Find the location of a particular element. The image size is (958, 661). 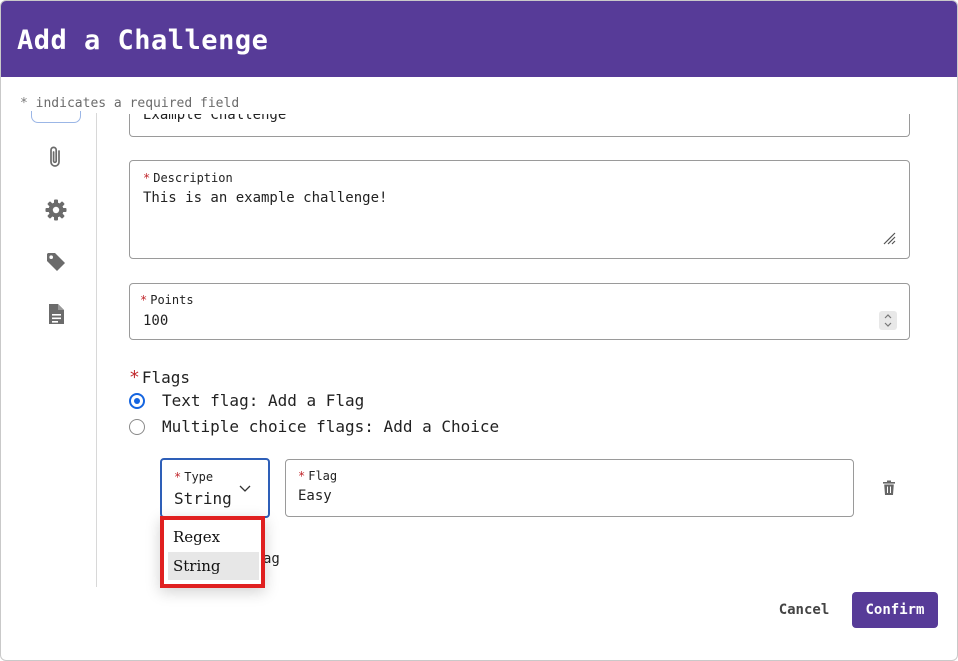

document-icon is located at coordinates (56, 314).